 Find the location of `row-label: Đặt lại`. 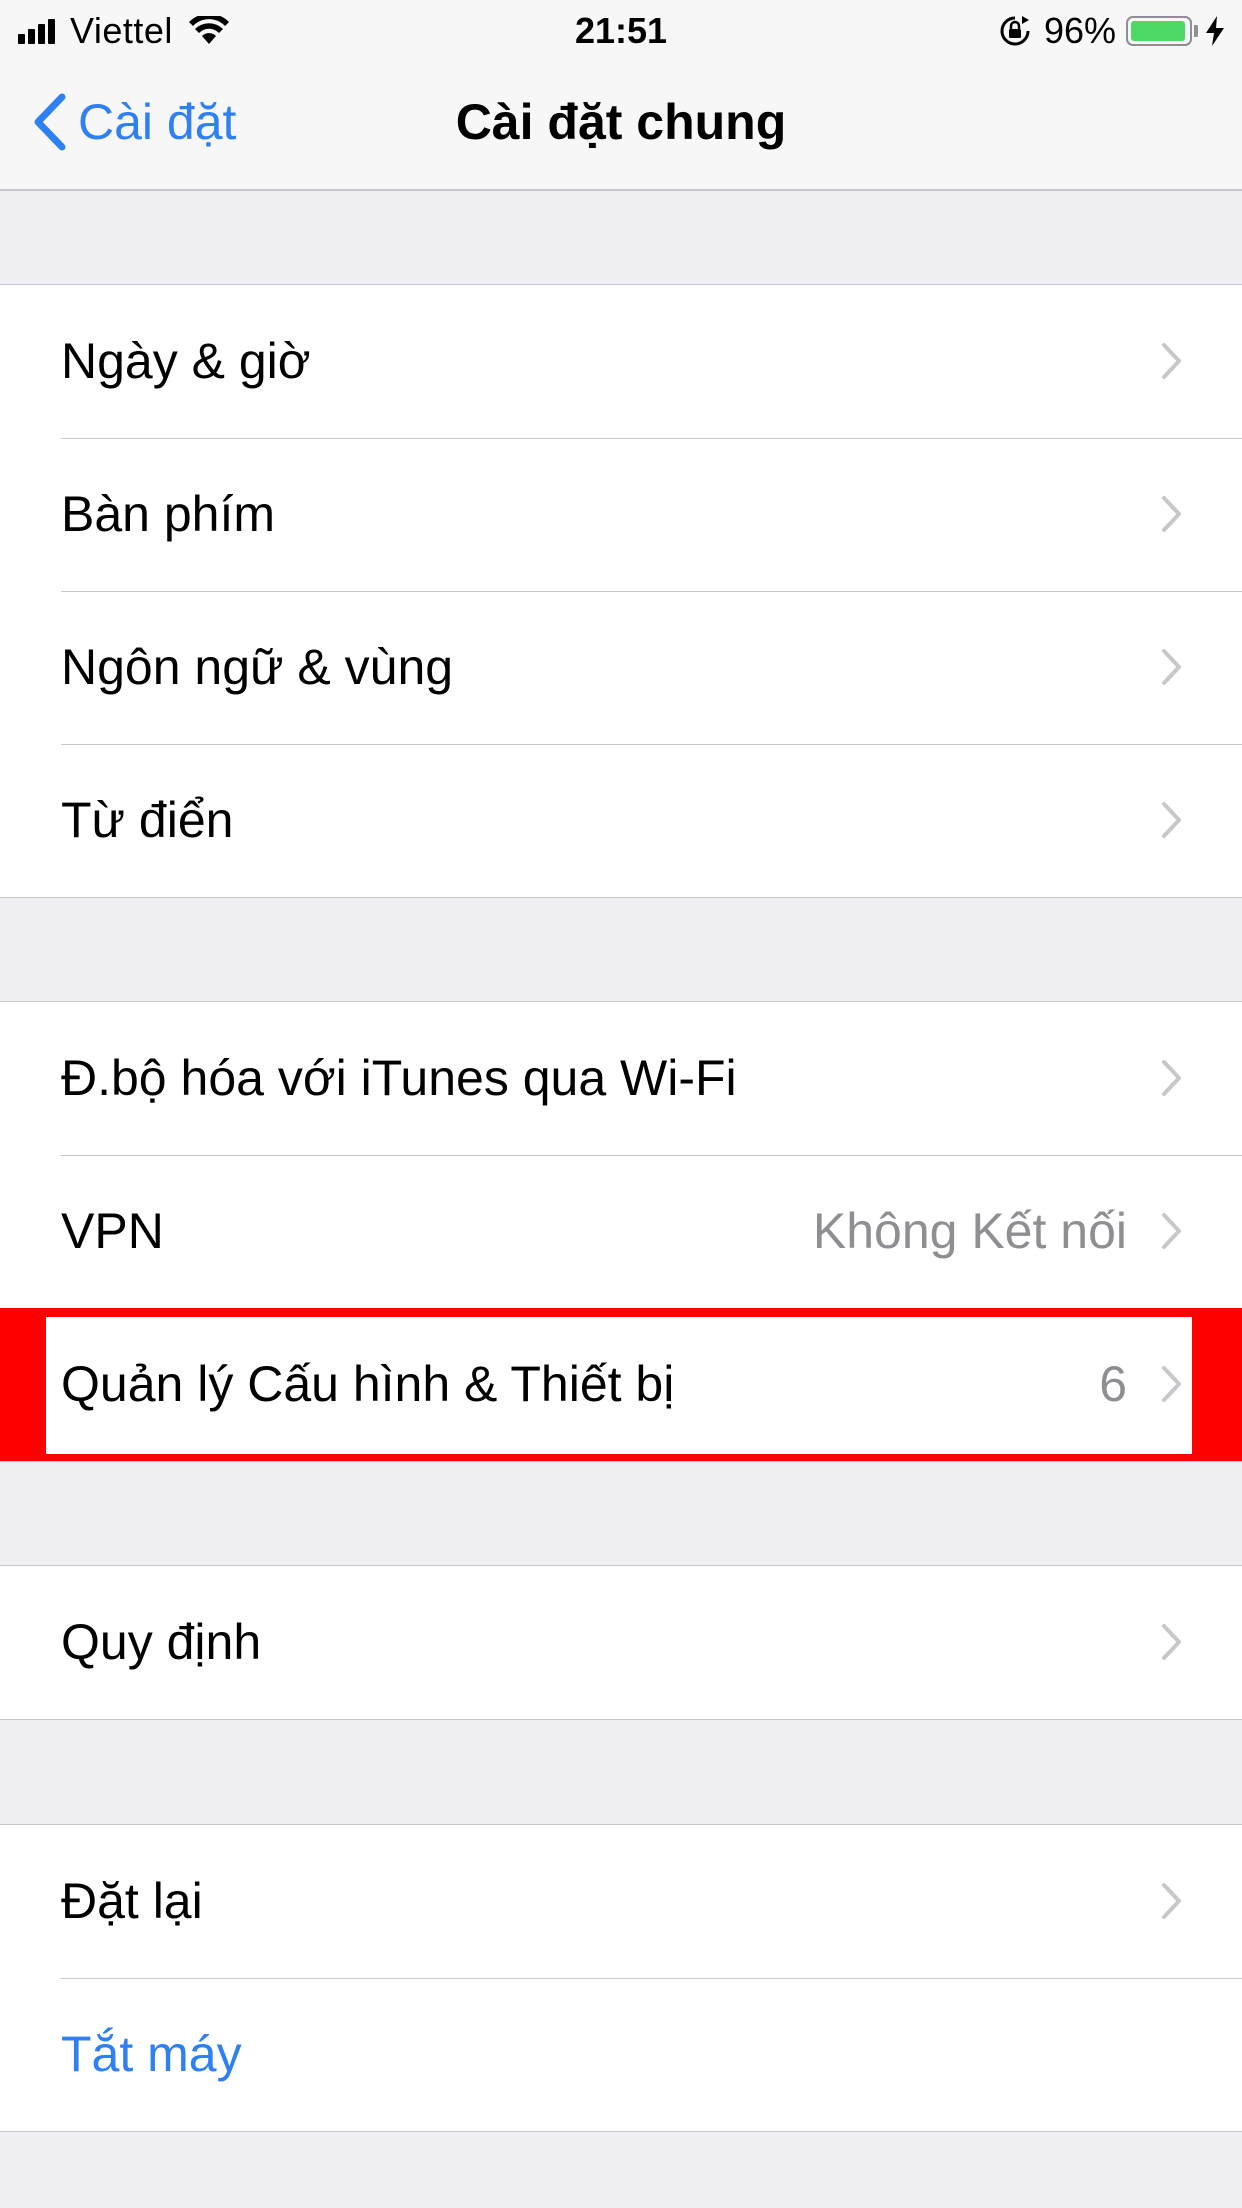

row-label: Đặt lại is located at coordinates (132, 1901).